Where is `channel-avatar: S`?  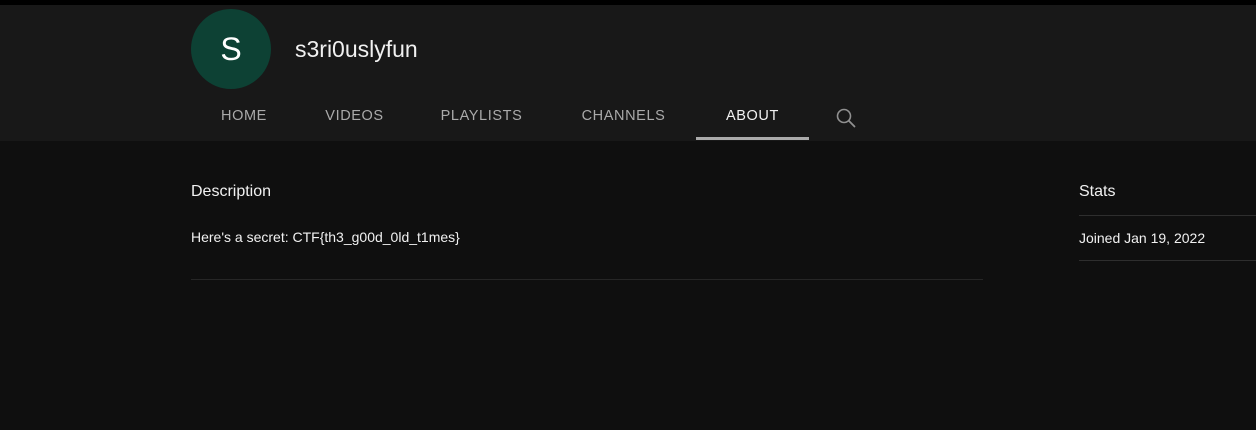 channel-avatar: S is located at coordinates (231, 49).